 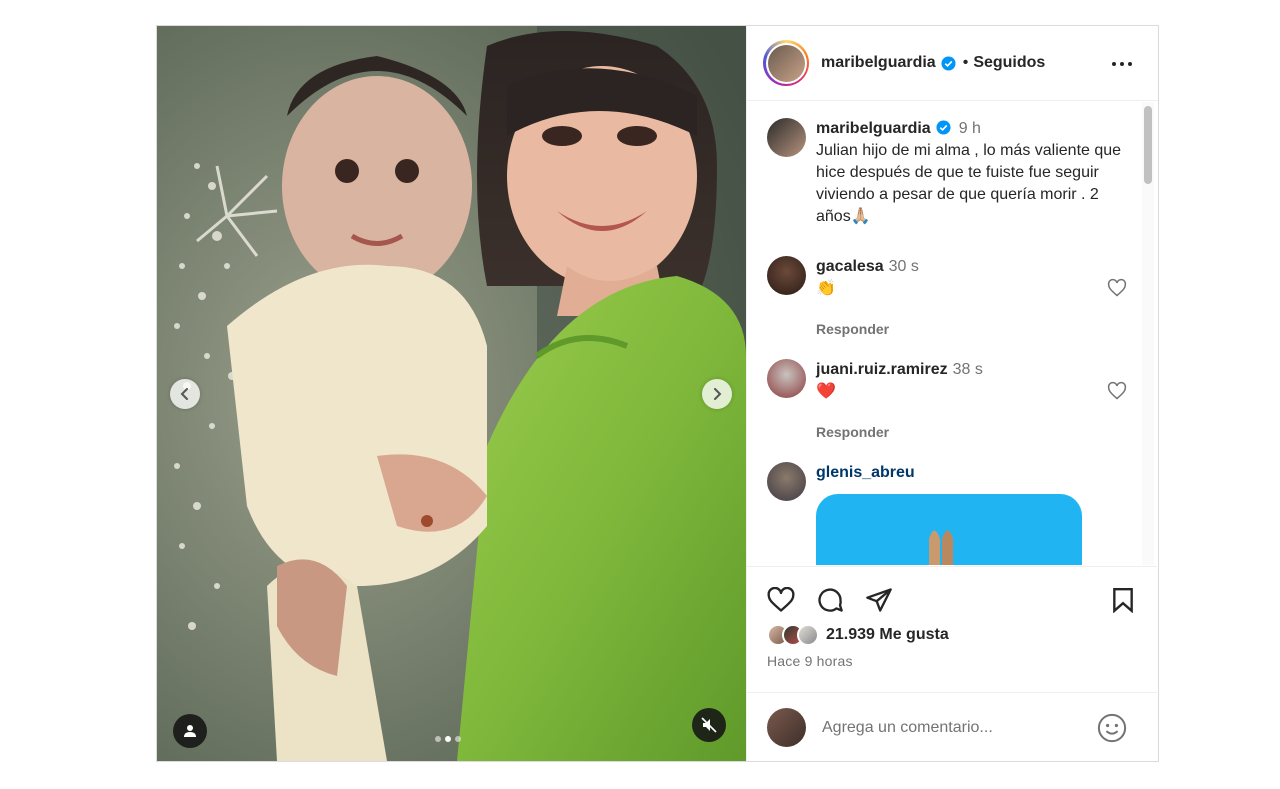 I want to click on comment-time: 38 s, so click(x=968, y=369).